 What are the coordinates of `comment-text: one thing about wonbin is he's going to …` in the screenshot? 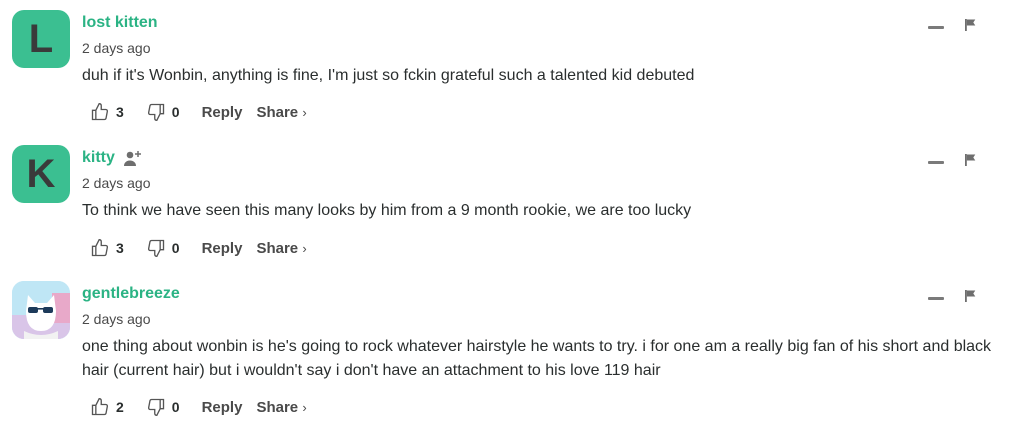 It's located at (537, 358).